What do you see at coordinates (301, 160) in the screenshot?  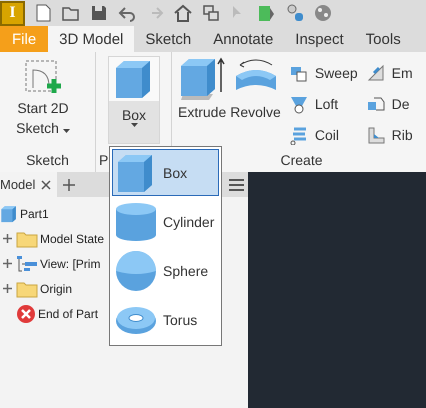 I see `group-label: Create` at bounding box center [301, 160].